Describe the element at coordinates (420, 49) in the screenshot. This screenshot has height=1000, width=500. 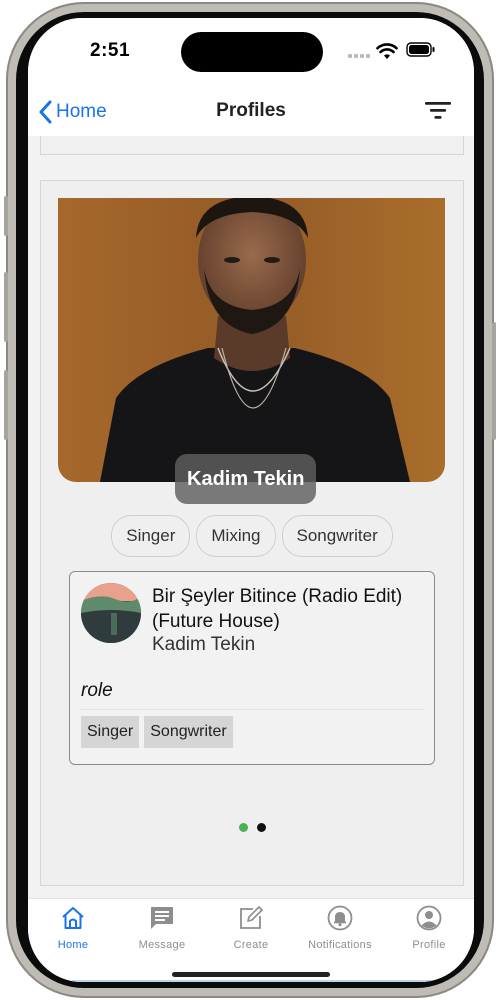
I see `battery-icon` at that location.